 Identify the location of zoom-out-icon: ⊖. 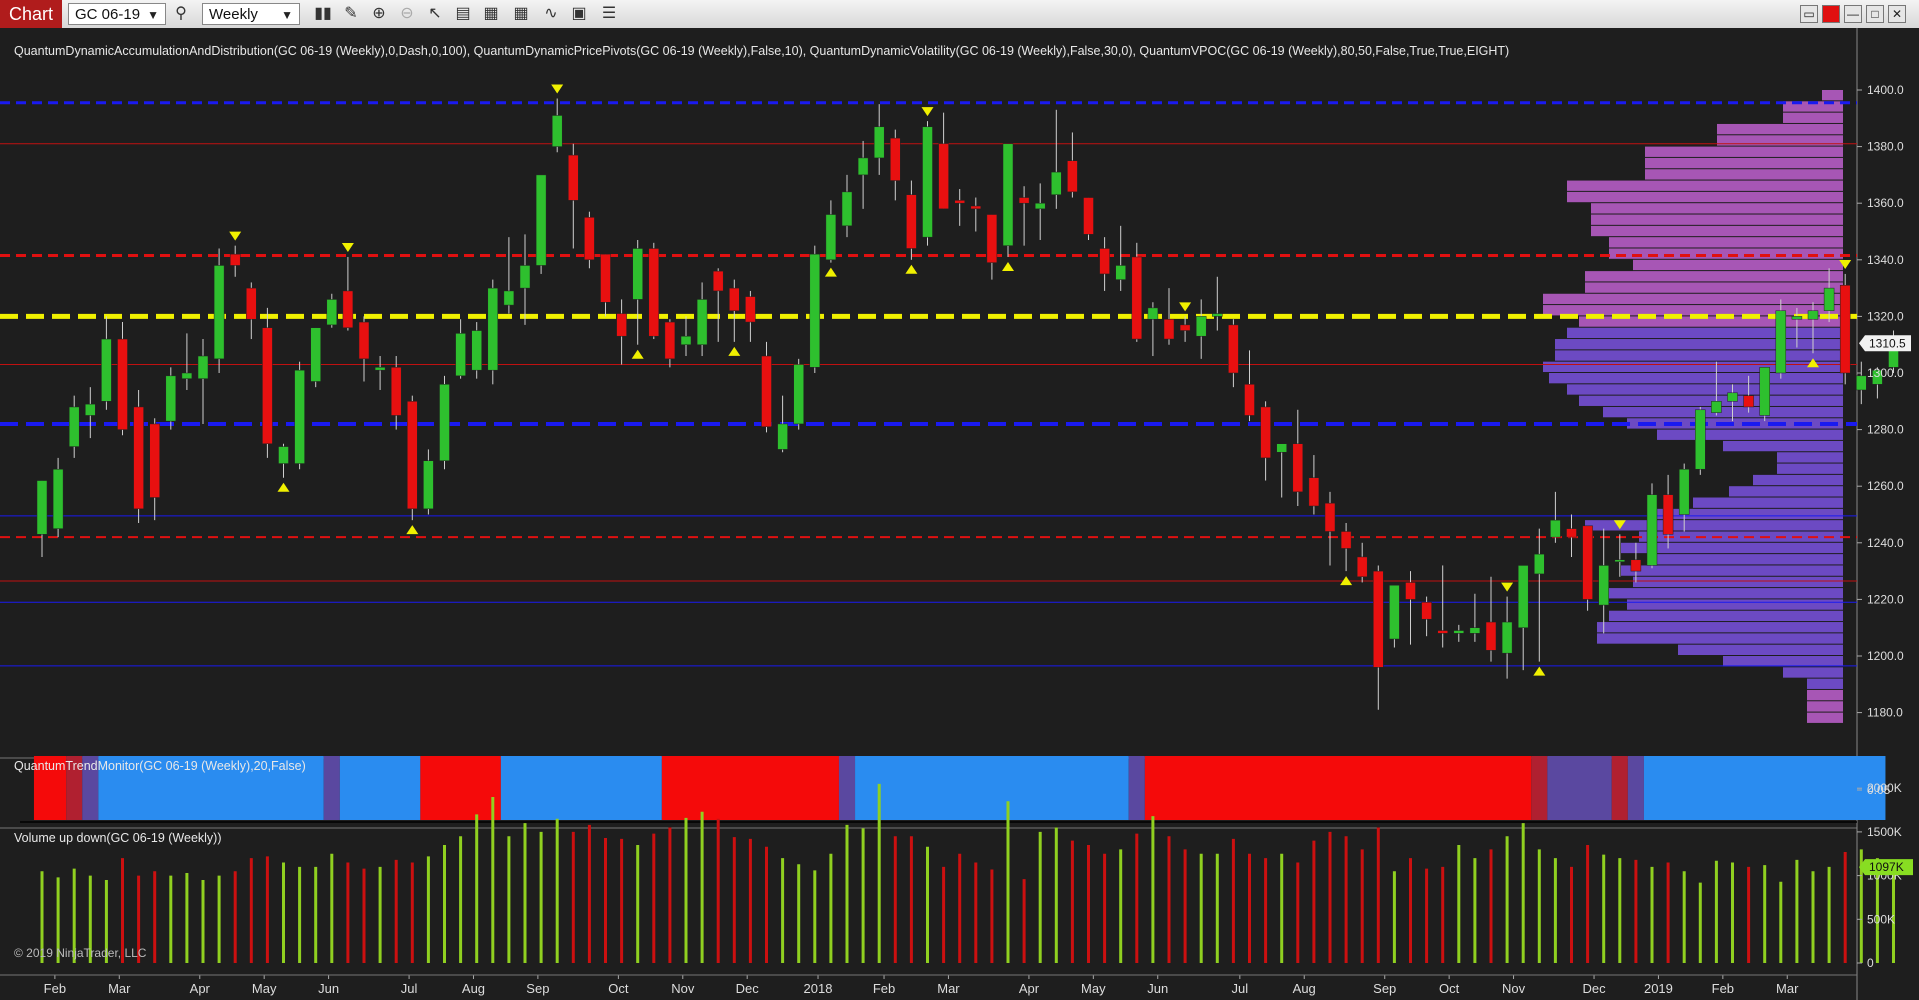
(407, 14).